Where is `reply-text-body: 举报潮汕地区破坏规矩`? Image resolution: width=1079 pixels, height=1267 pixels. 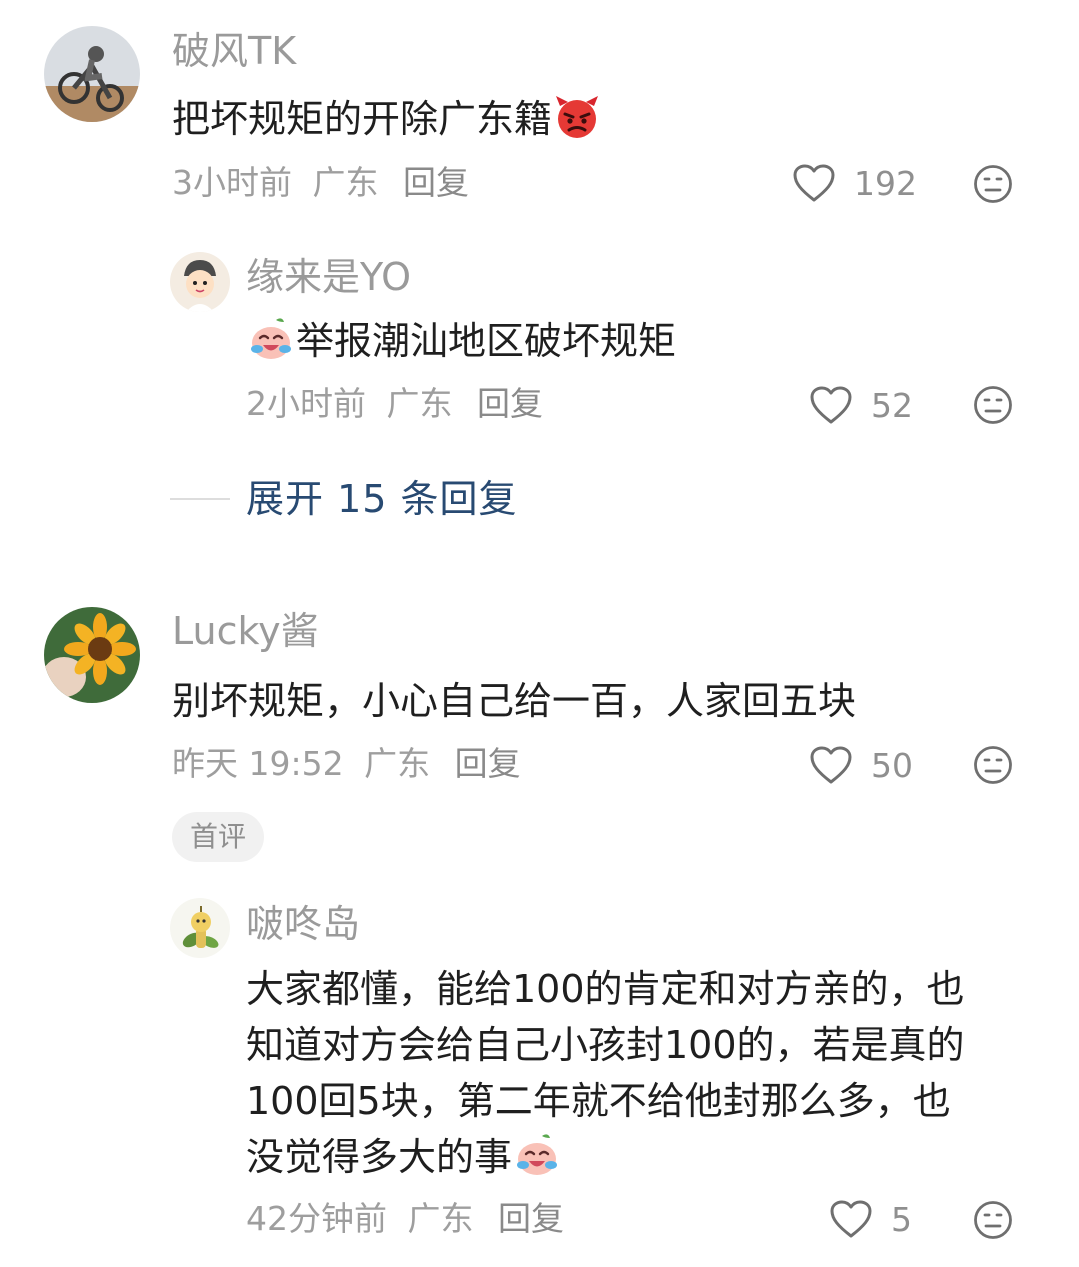 reply-text-body: 举报潮汕地区破坏规矩 is located at coordinates (486, 341).